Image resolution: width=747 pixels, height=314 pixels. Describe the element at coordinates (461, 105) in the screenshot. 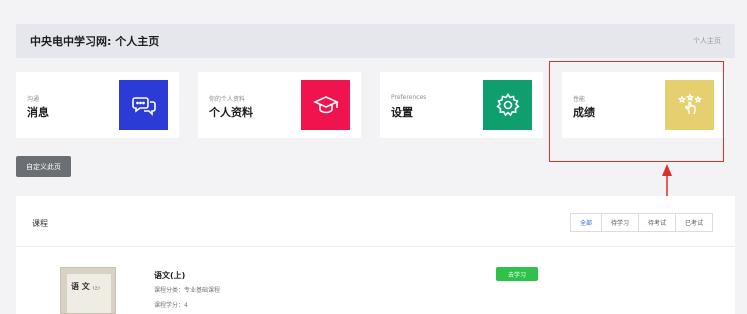

I see `settings-card: Preferences 设置` at that location.